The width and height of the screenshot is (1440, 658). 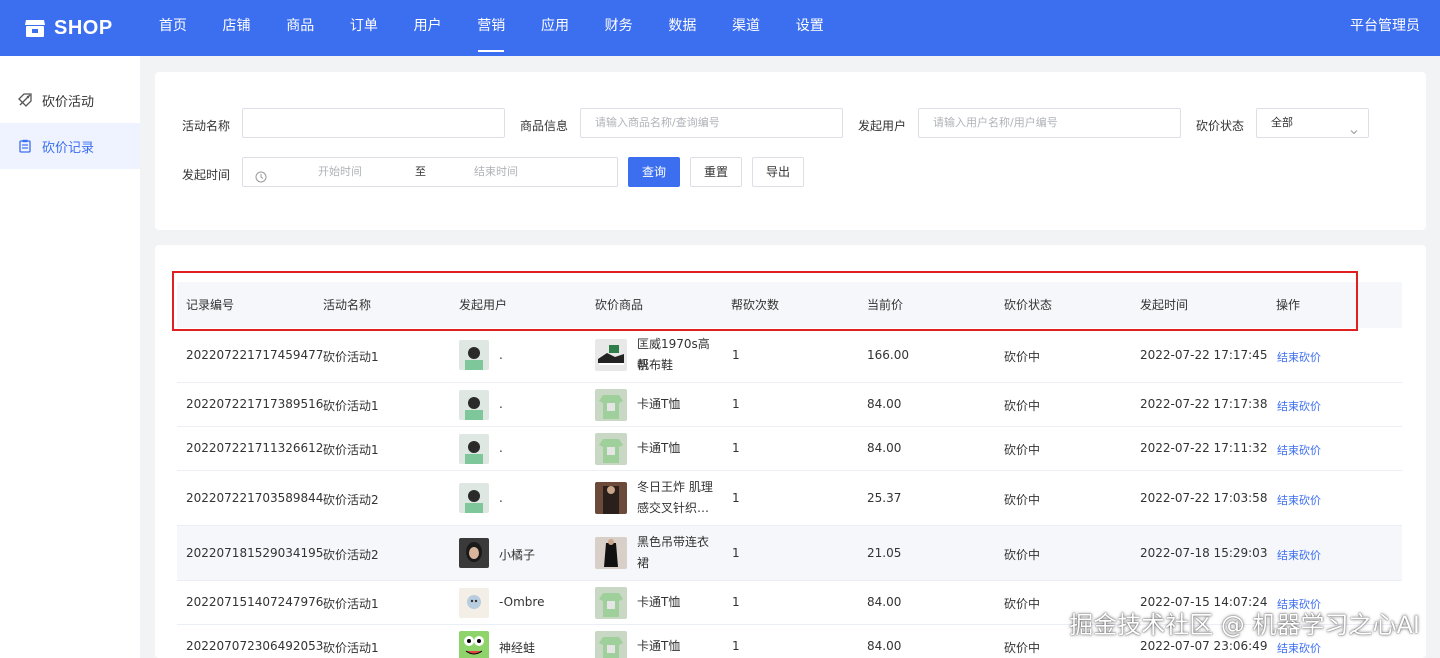 What do you see at coordinates (675, 487) in the screenshot?
I see `product-name-line1: 冬日王炸 肌理` at bounding box center [675, 487].